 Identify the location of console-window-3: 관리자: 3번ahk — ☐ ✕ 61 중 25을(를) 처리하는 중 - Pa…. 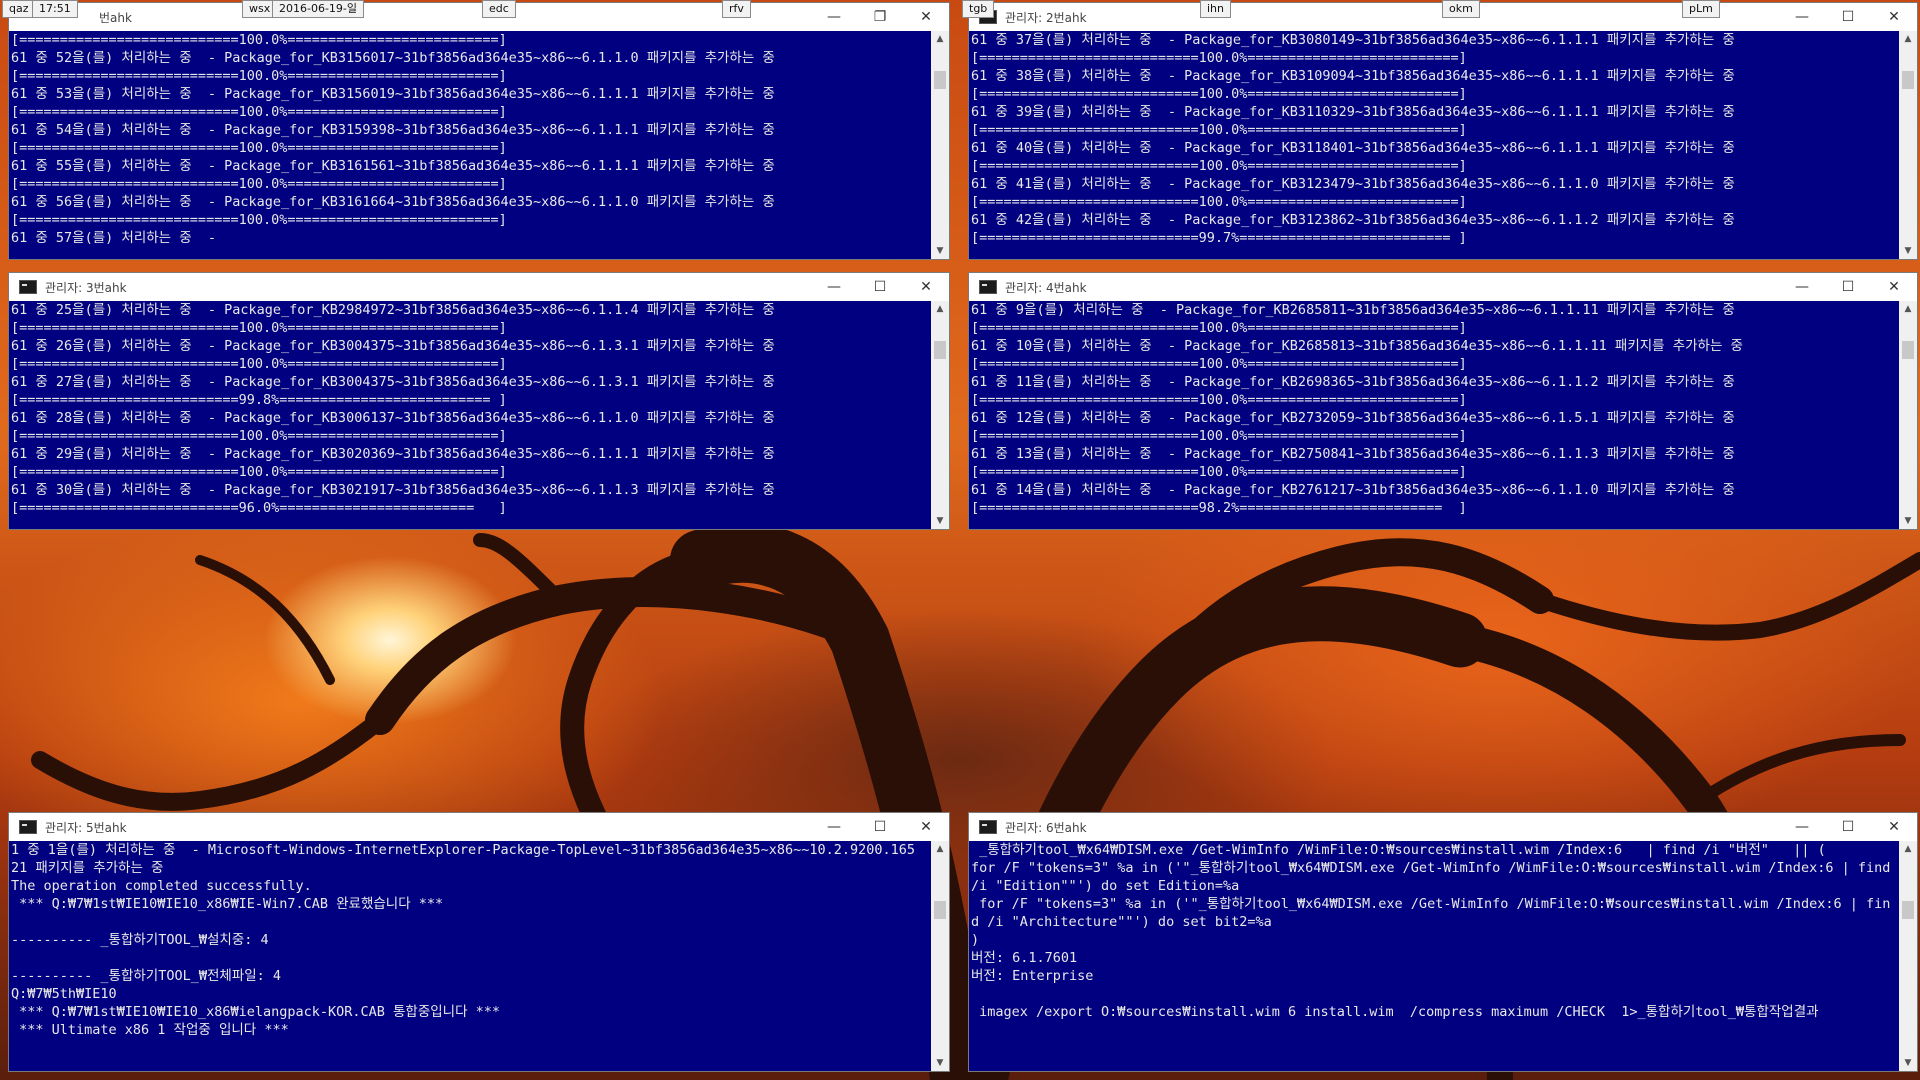
(479, 401).